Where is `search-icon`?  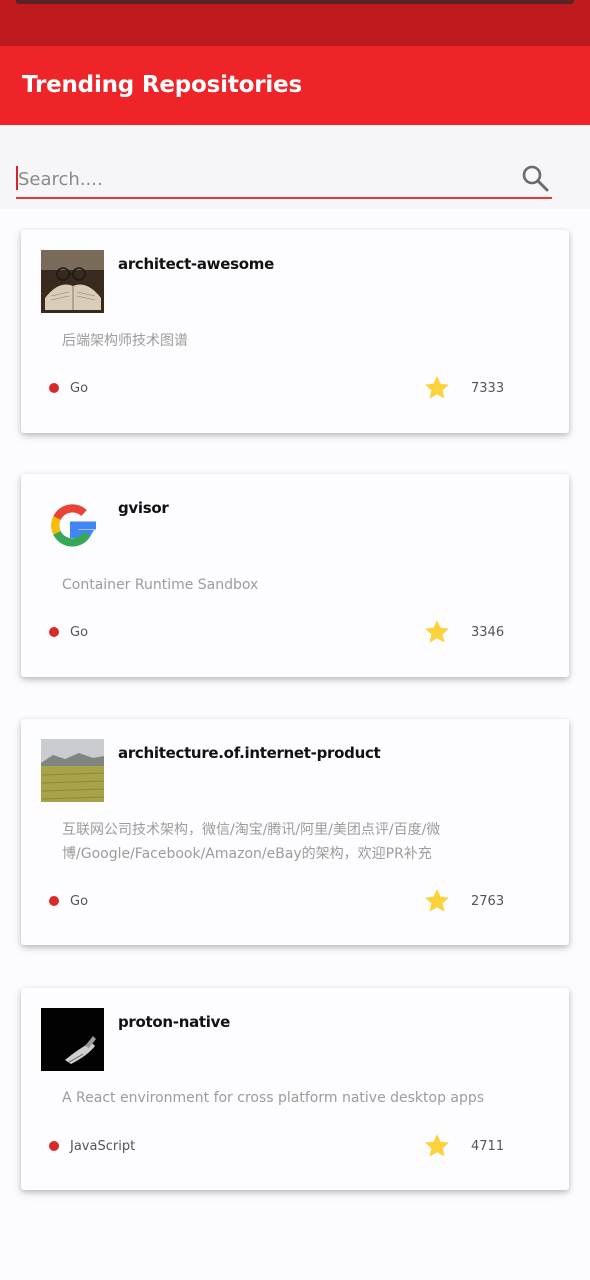 search-icon is located at coordinates (535, 178).